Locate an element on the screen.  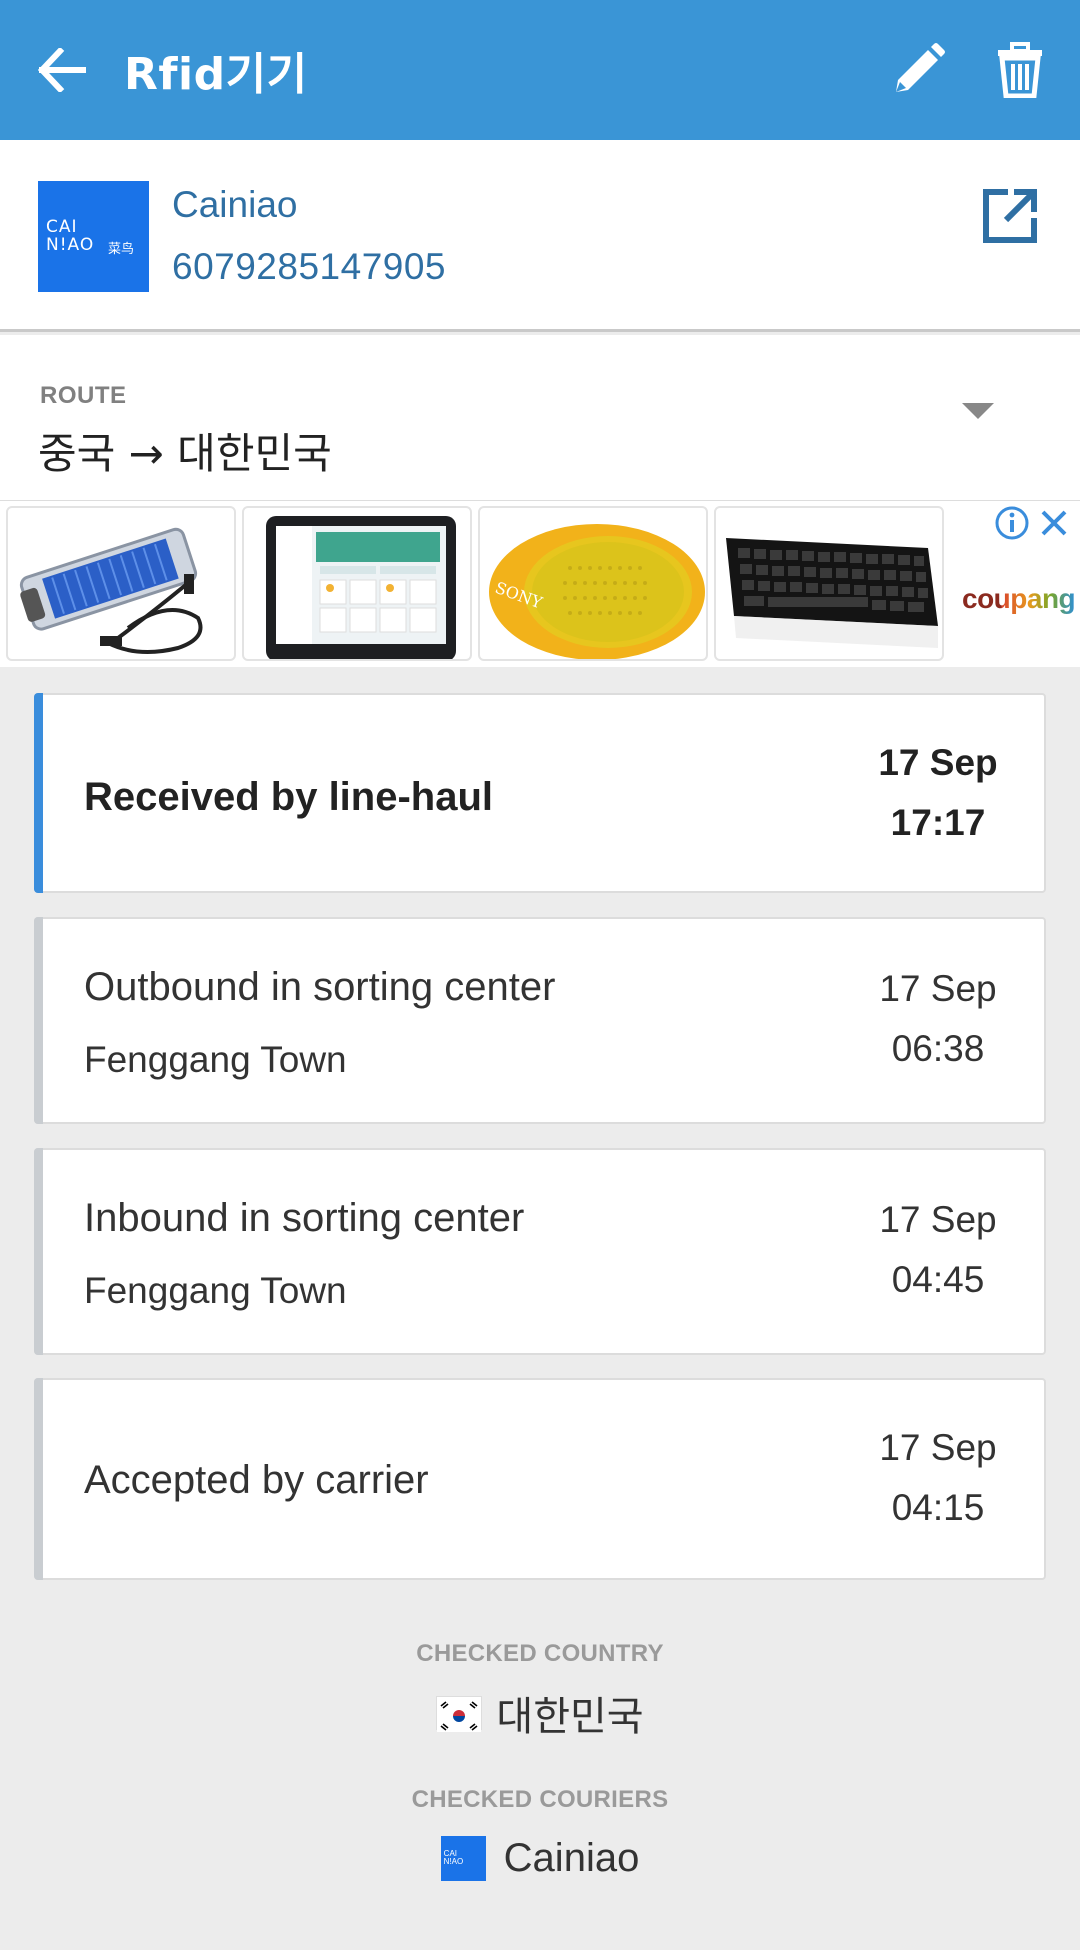
event-title: Received by line-haul is located at coordinates (289, 797).